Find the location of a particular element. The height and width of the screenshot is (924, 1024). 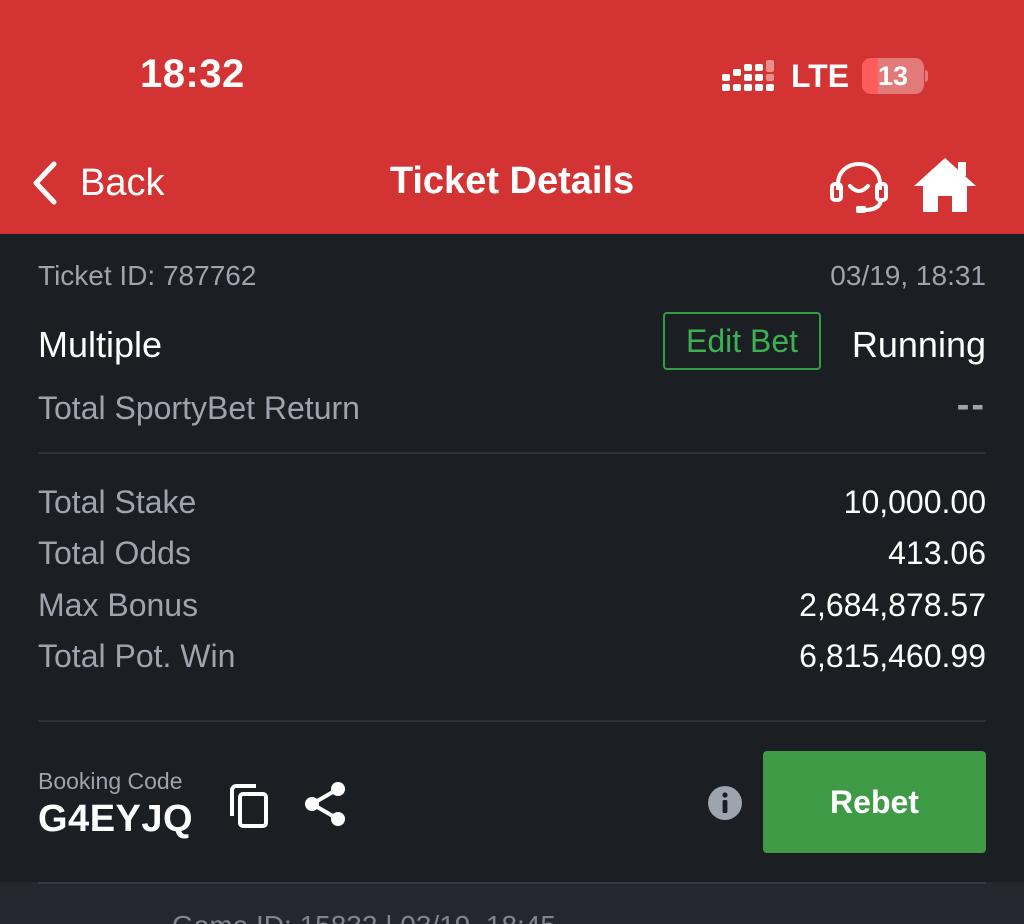

game-list-peek: Game ID: 15832 | 03/19, 18:45 is located at coordinates (512, 903).